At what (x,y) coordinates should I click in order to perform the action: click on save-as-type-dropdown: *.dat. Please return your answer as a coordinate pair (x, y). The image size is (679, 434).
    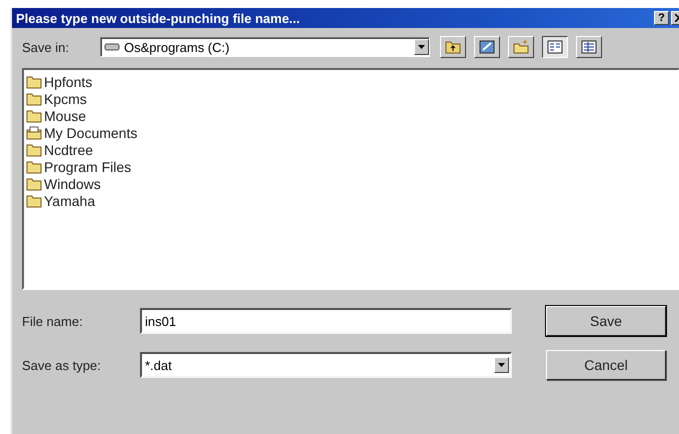
    Looking at the image, I should click on (326, 365).